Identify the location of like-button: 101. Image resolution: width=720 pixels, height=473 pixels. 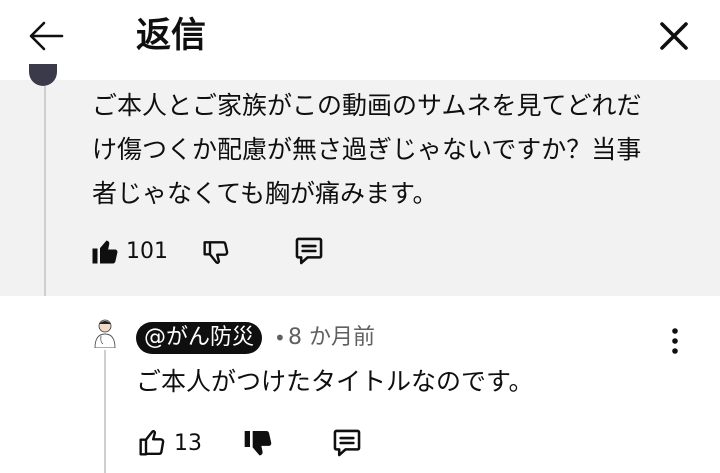
(129, 251).